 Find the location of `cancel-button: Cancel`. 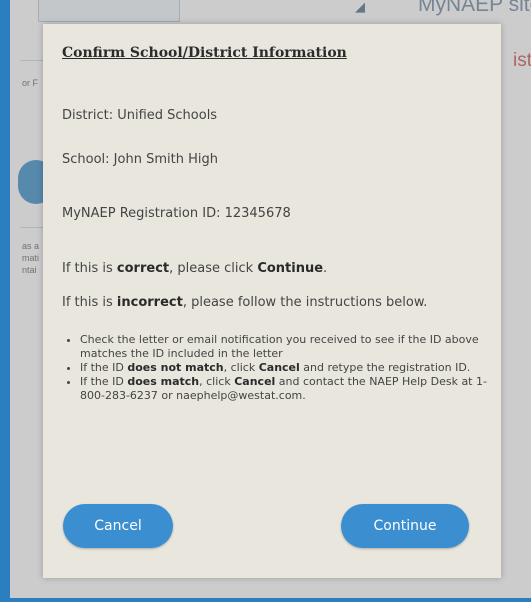

cancel-button: Cancel is located at coordinates (118, 526).